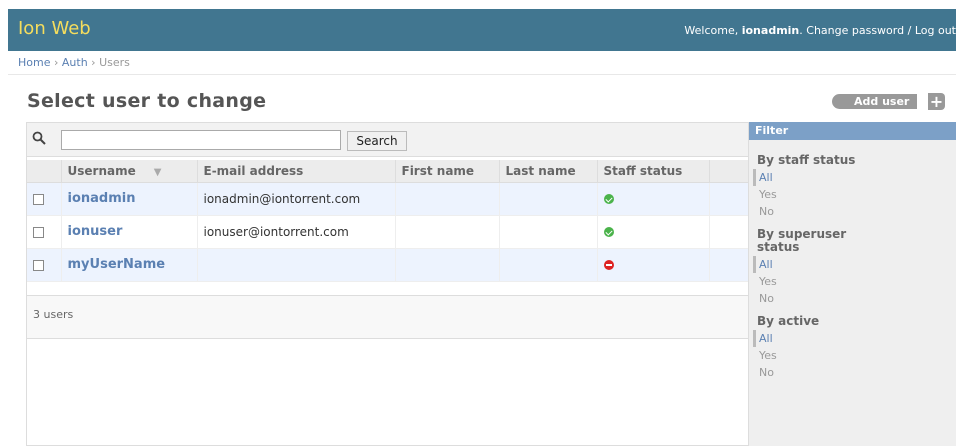 This screenshot has width=956, height=446. What do you see at coordinates (75, 62) in the screenshot?
I see `breadcrumb-auth: Auth` at bounding box center [75, 62].